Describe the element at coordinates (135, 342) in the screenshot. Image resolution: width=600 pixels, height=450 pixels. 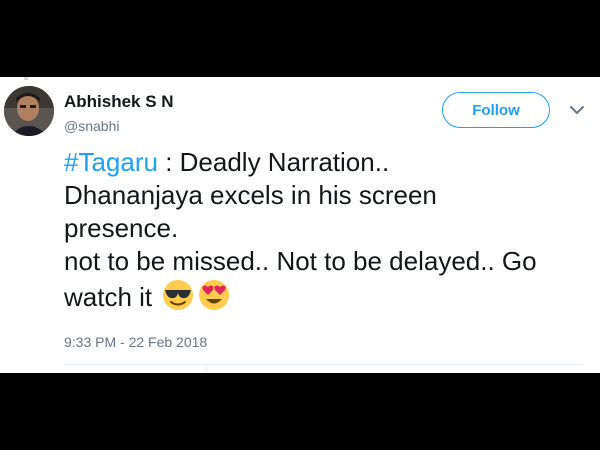
I see `tweet-timestamp: 9:33 PM - 22 Feb 2018` at that location.